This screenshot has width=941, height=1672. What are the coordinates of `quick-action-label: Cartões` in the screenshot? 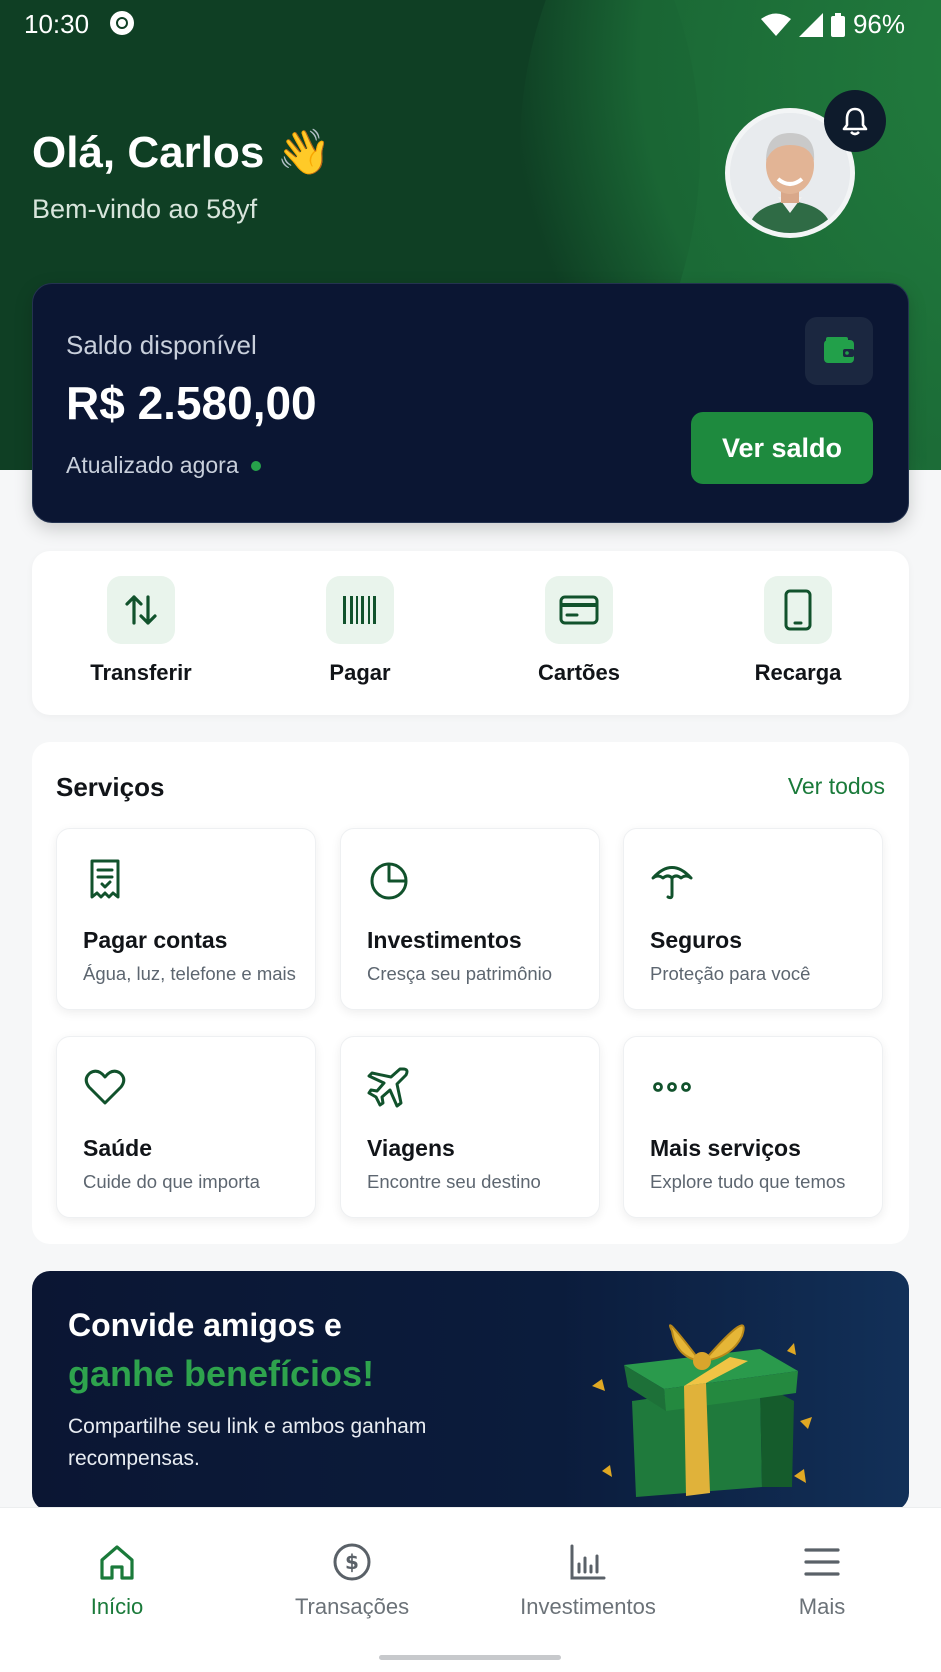 It's located at (579, 672).